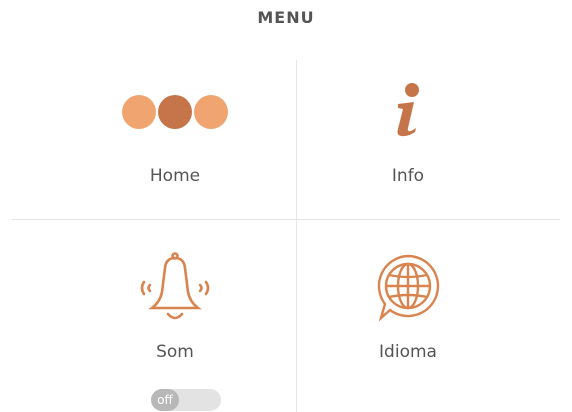 Image resolution: width=572 pixels, height=412 pixels. Describe the element at coordinates (408, 352) in the screenshot. I see `idioma-label: Idioma` at that location.